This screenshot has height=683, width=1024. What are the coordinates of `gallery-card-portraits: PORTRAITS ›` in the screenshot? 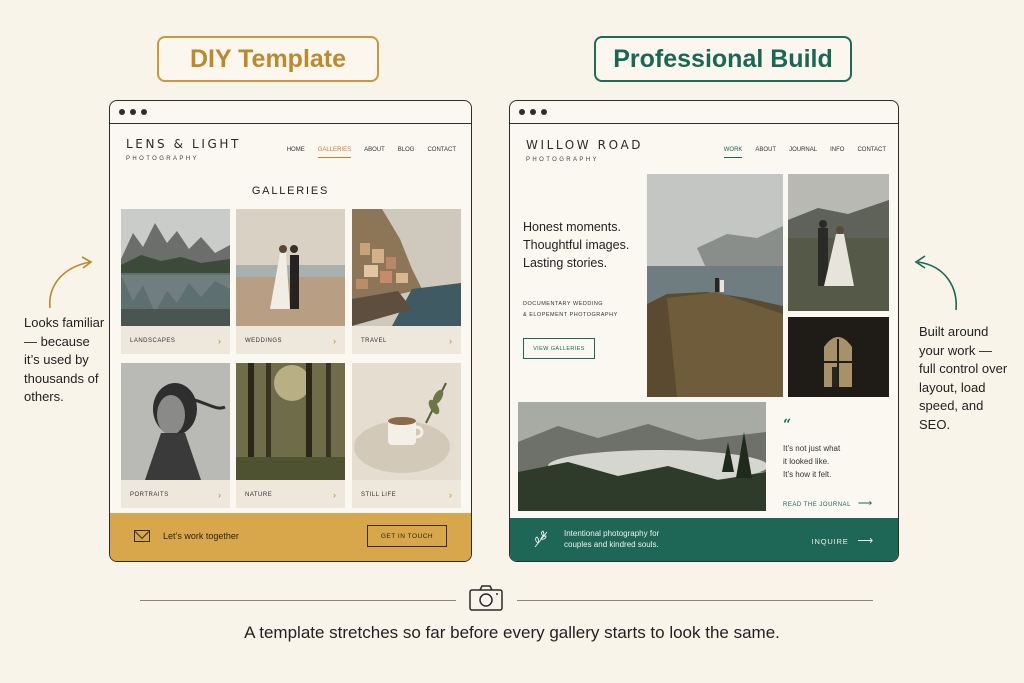 It's located at (175, 435).